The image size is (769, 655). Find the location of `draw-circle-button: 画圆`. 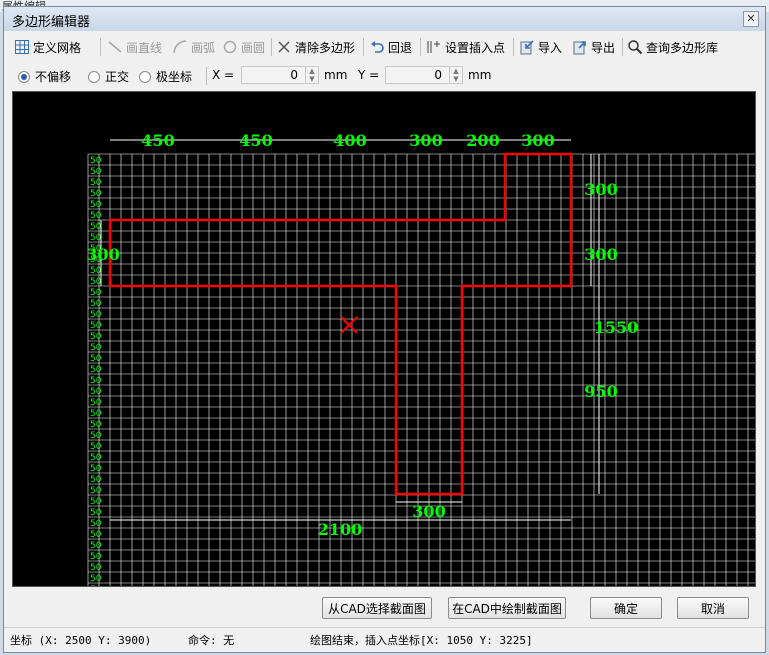

draw-circle-button: 画圆 is located at coordinates (243, 47).